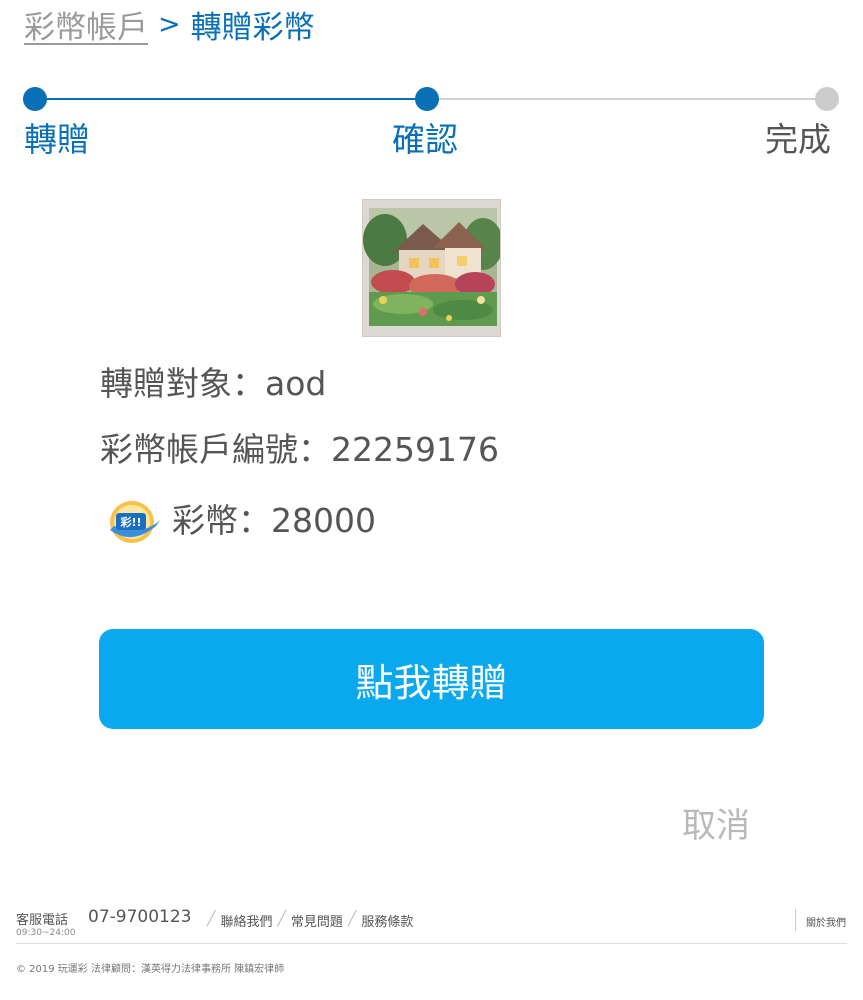  I want to click on cottage-painting-image, so click(431, 268).